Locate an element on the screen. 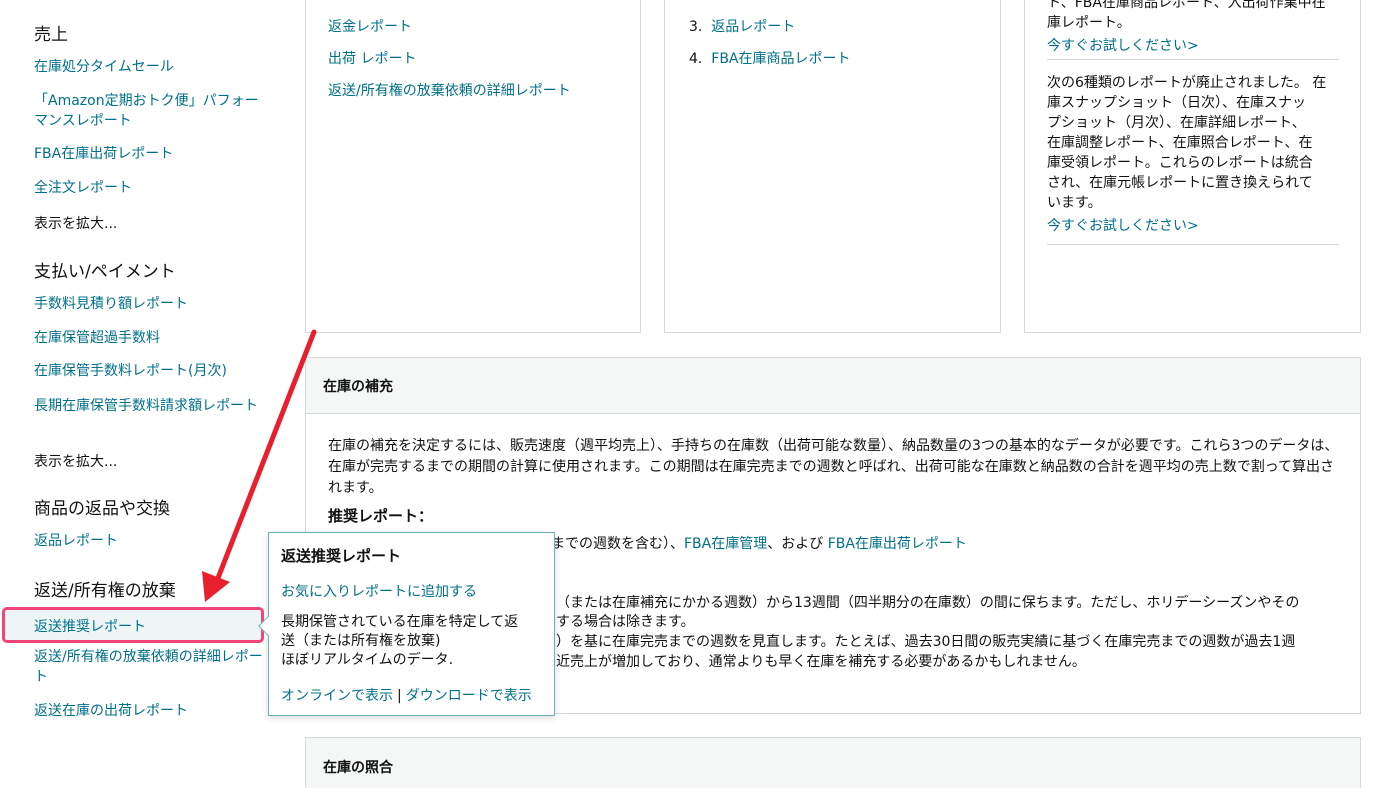 This screenshot has width=1377, height=788. notice-text: ト、FBA在庫商品レポート、入出荷作業中在 庫レポート。 is located at coordinates (1186, 15).